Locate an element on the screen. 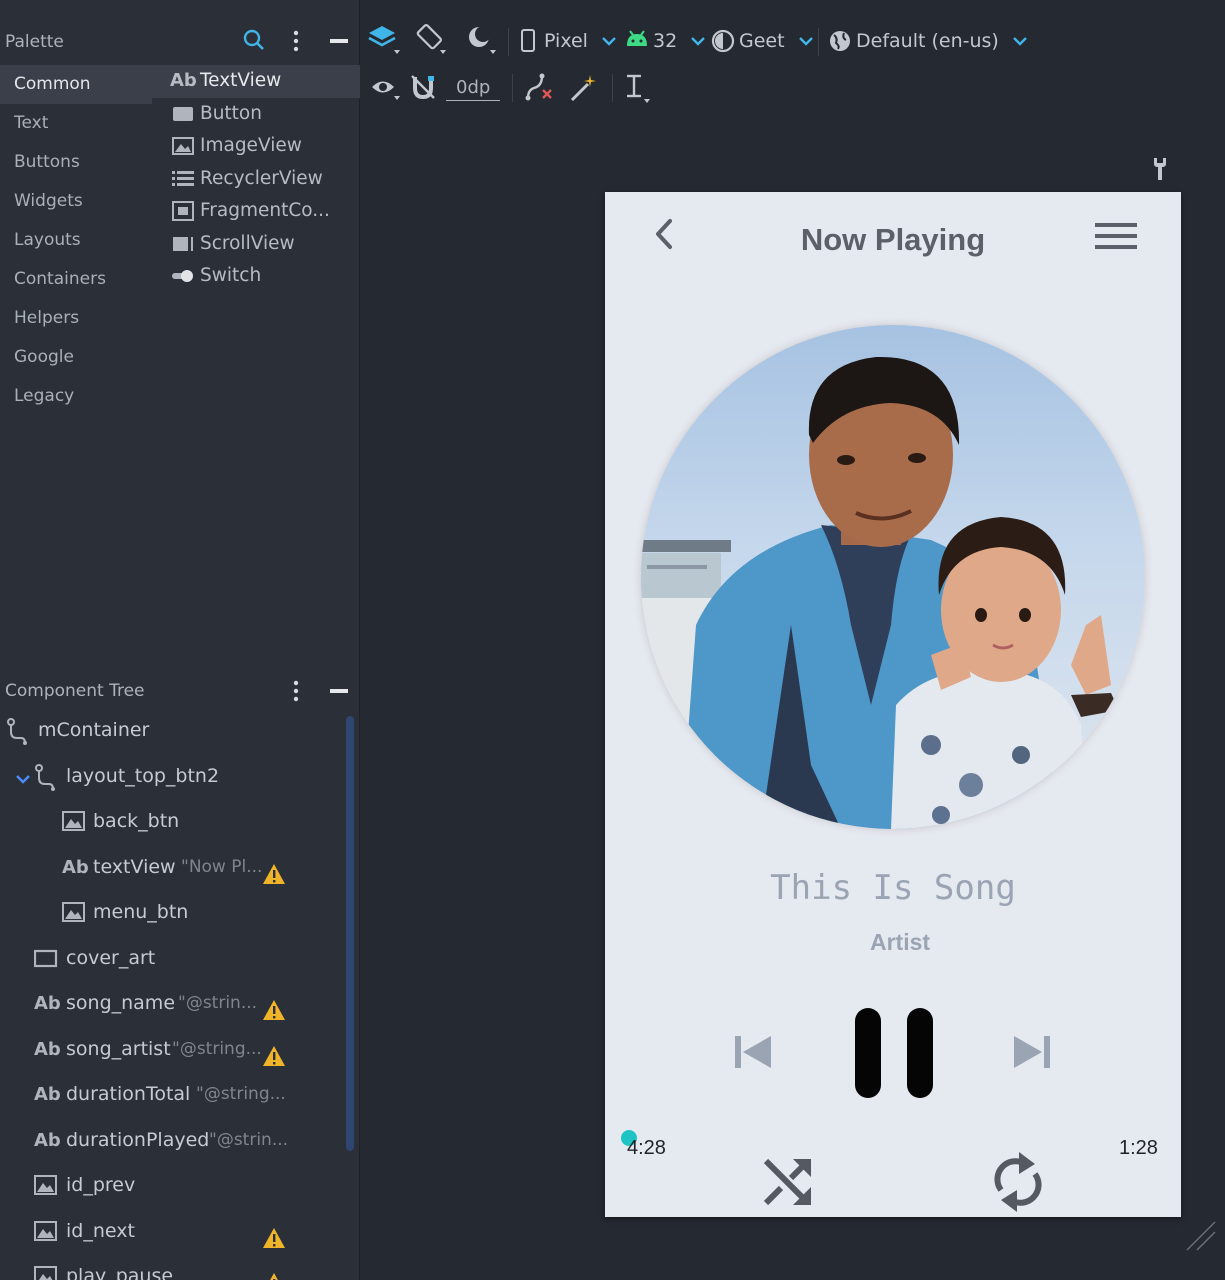 The width and height of the screenshot is (1225, 1280). tree-node-name: song_name is located at coordinates (121, 1003).